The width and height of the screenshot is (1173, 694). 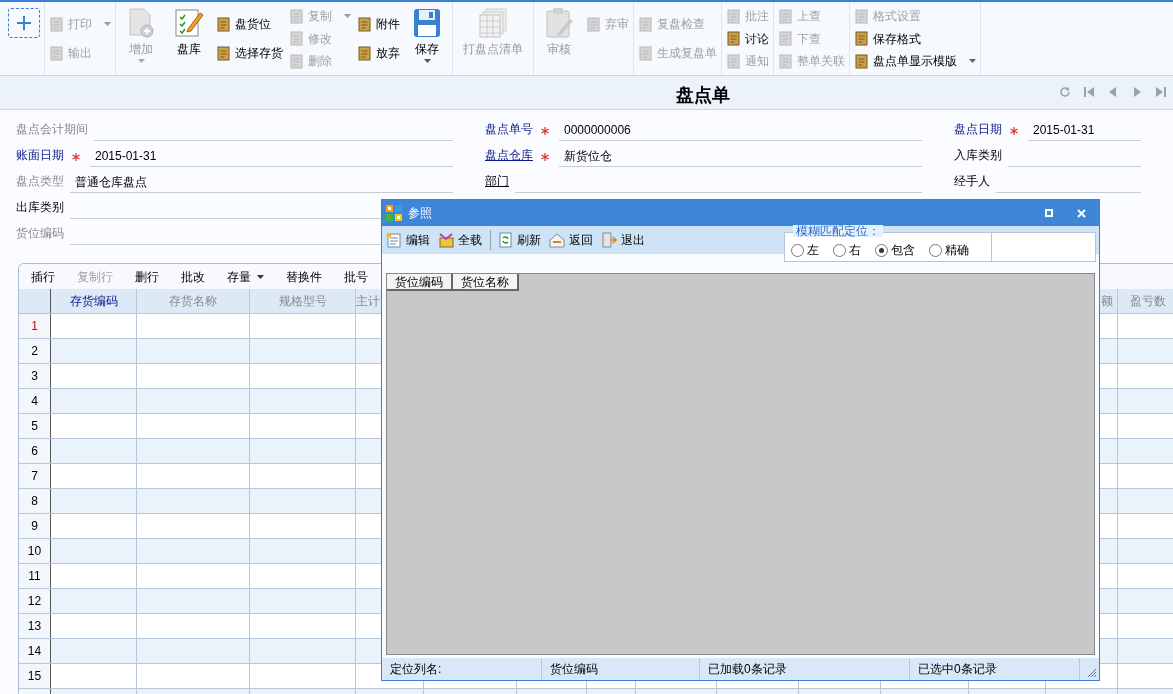 I want to click on row-number: 4, so click(x=35, y=401).